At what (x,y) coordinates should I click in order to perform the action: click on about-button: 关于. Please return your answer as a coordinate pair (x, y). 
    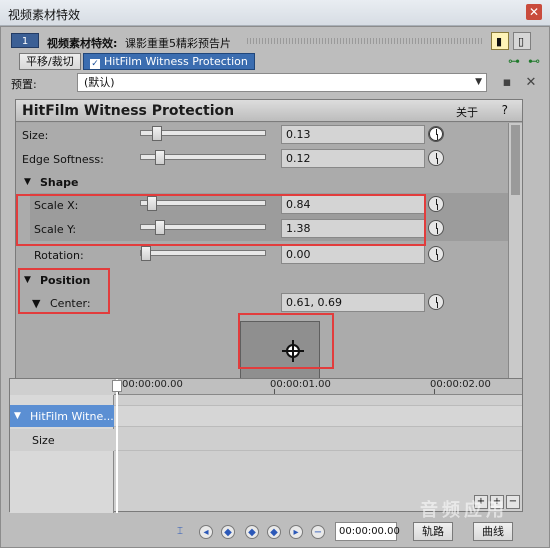
    Looking at the image, I should click on (467, 112).